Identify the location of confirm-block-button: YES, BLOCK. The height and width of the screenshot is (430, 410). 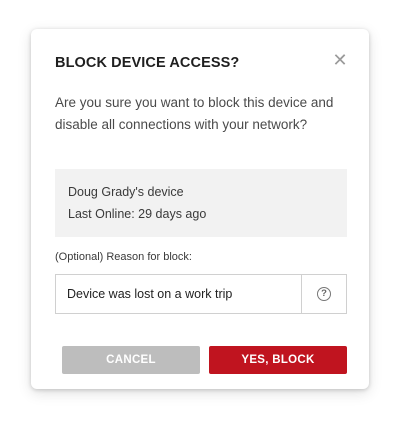
(278, 360).